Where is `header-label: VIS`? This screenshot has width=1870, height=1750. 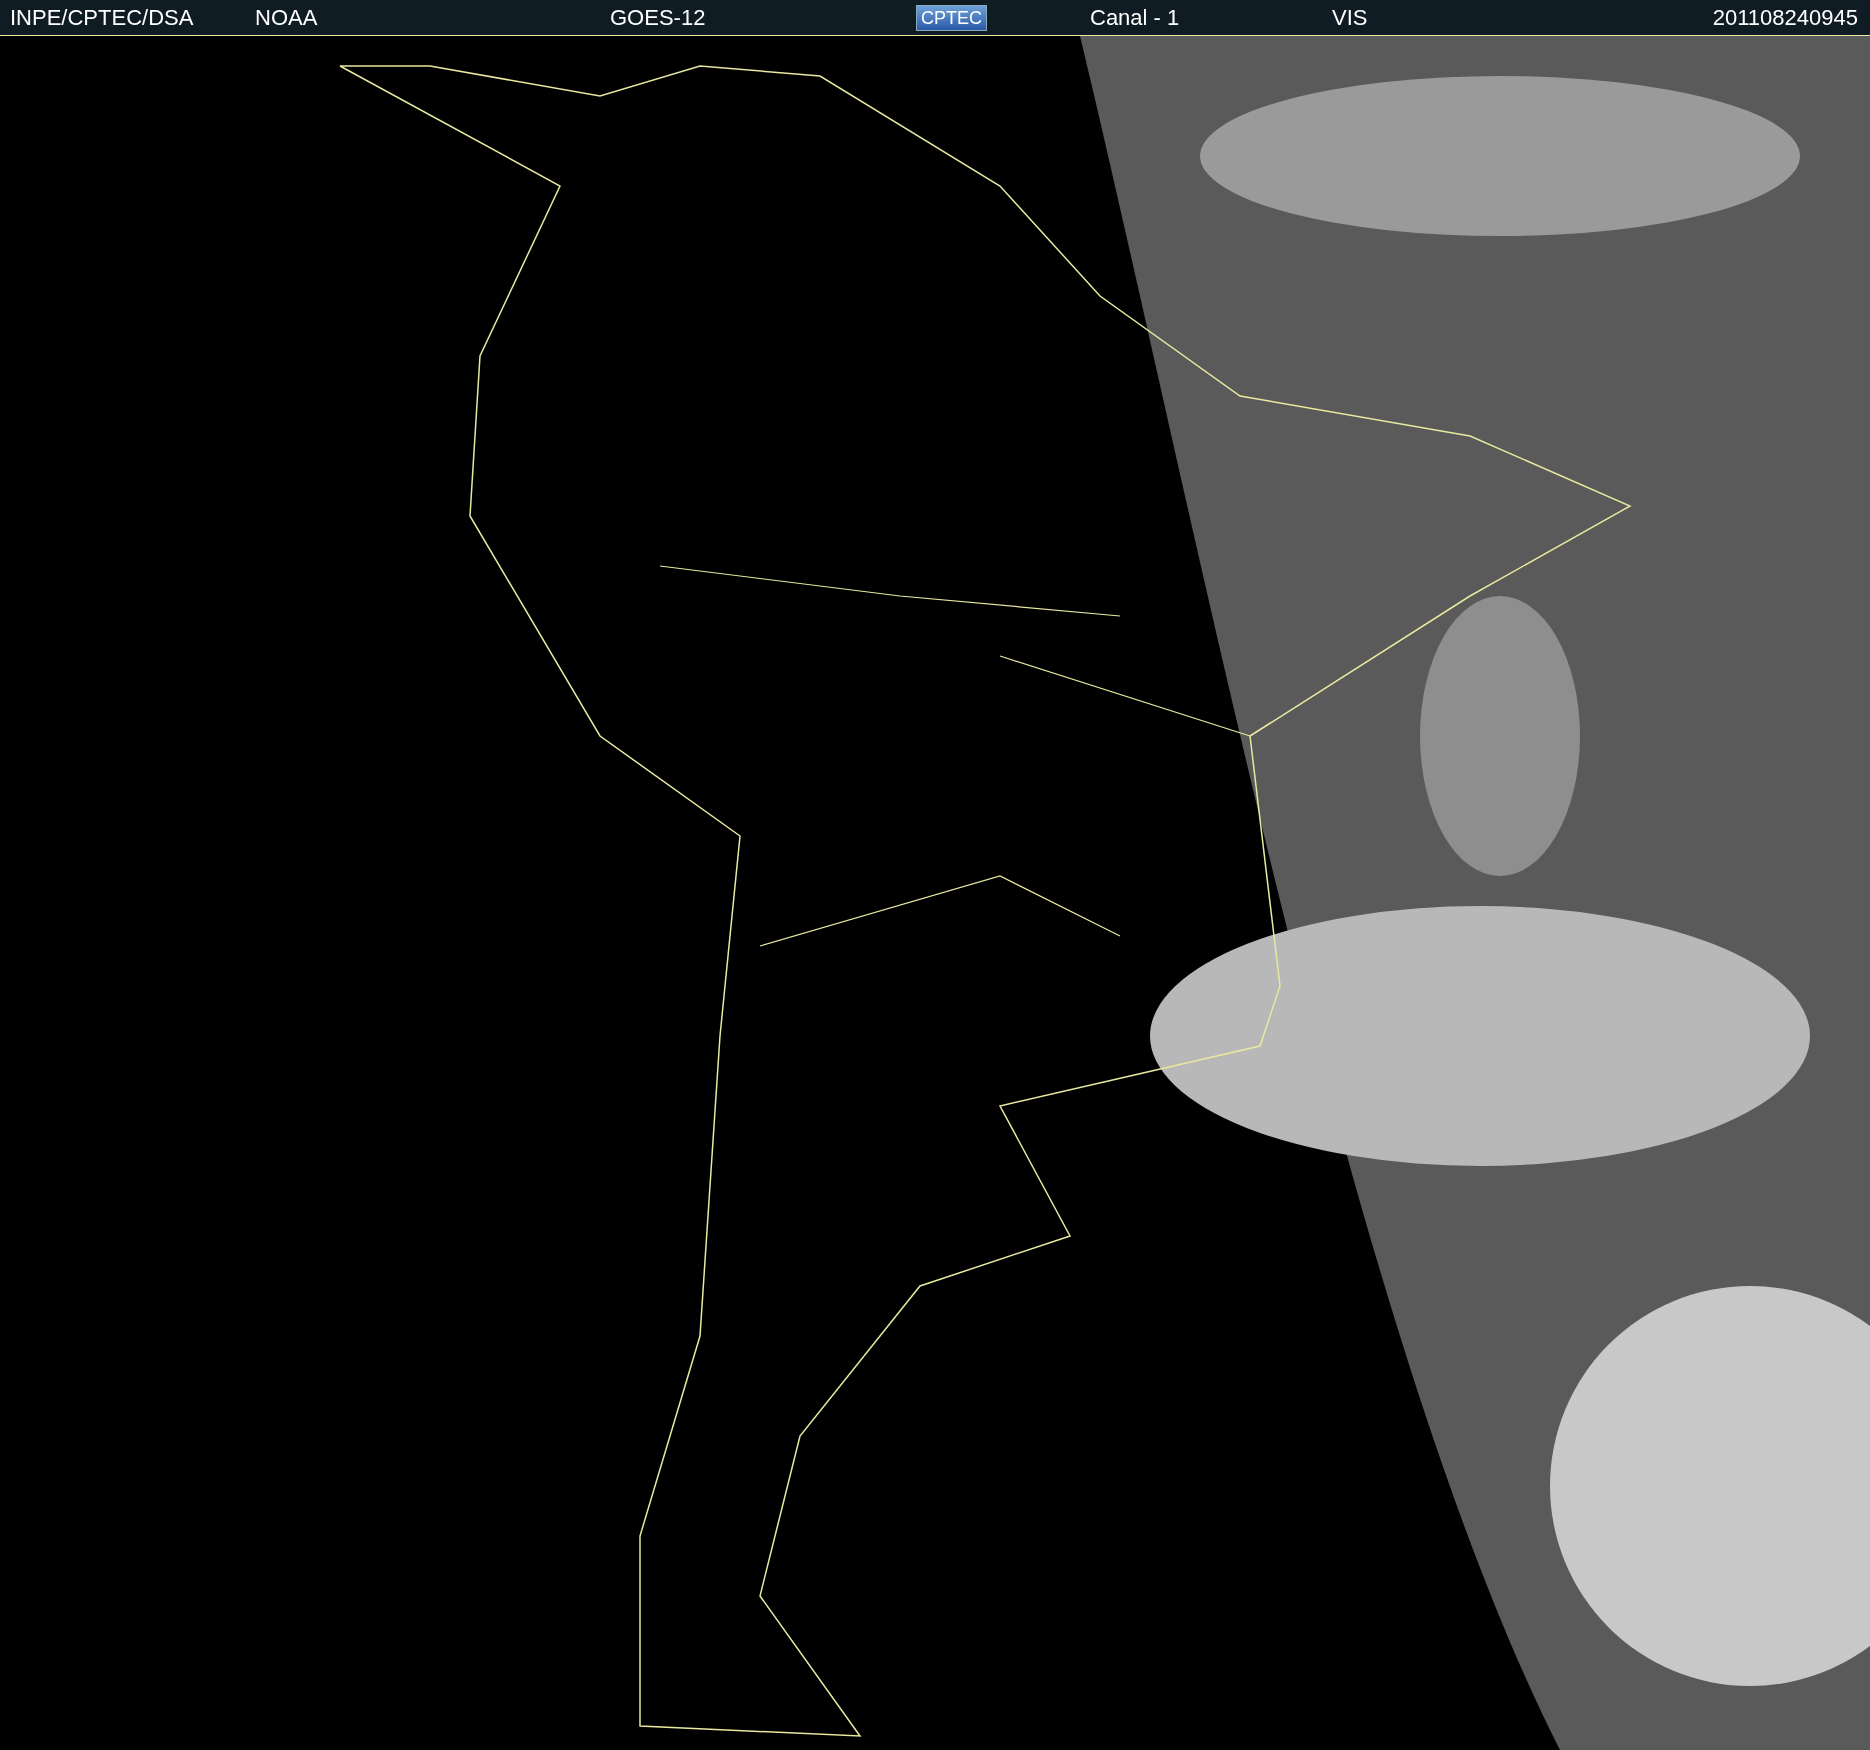 header-label: VIS is located at coordinates (1350, 17).